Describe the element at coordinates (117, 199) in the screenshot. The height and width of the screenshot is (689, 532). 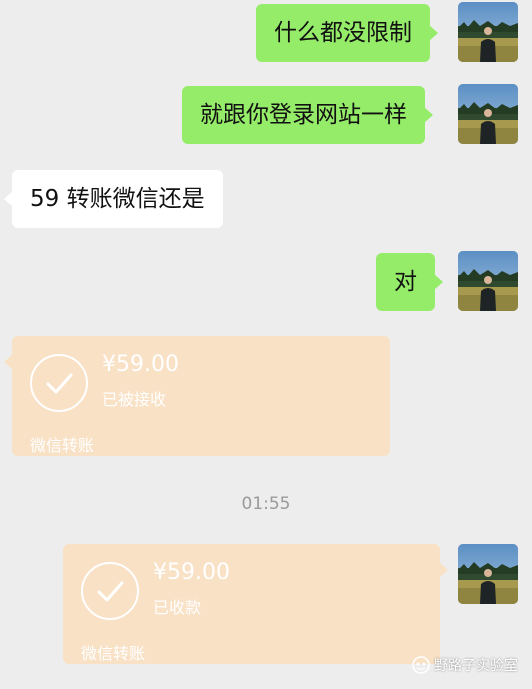
I see `message-text: 59 转账微信还是` at that location.